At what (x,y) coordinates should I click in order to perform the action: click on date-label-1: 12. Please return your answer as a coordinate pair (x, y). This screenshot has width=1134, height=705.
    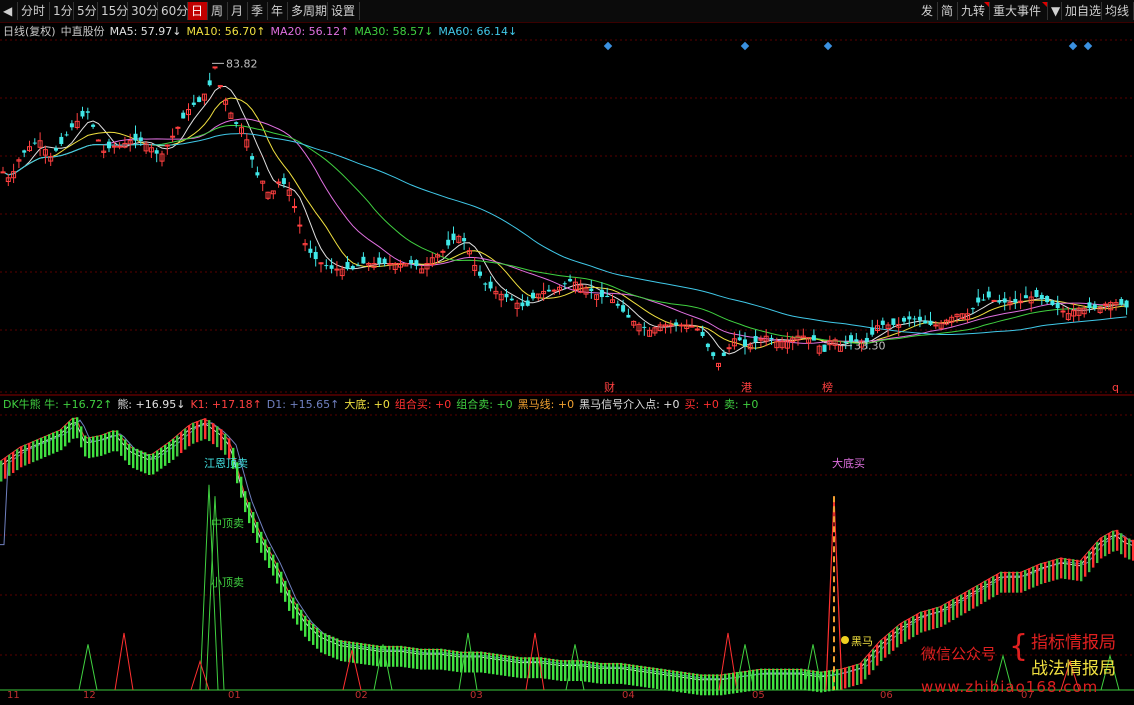
    Looking at the image, I should click on (89, 695).